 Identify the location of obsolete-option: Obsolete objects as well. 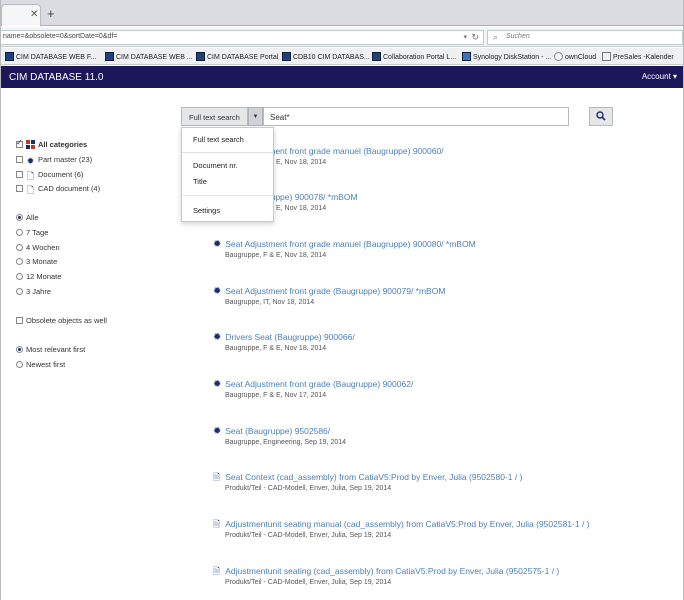
(61, 320).